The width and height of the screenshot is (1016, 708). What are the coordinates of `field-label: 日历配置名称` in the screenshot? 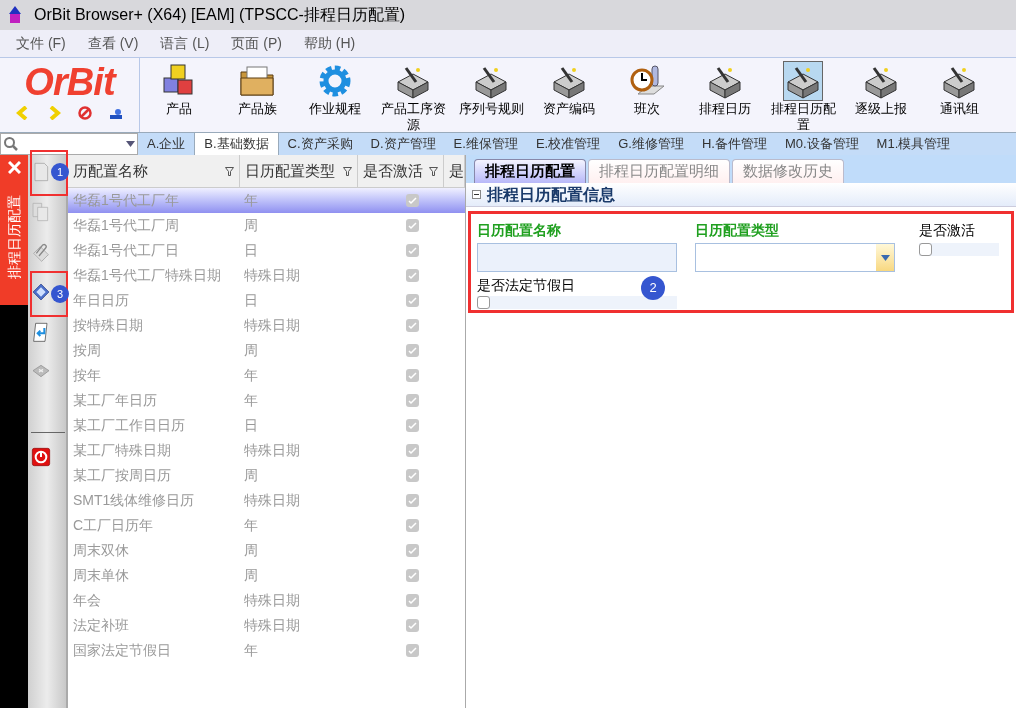 It's located at (519, 230).